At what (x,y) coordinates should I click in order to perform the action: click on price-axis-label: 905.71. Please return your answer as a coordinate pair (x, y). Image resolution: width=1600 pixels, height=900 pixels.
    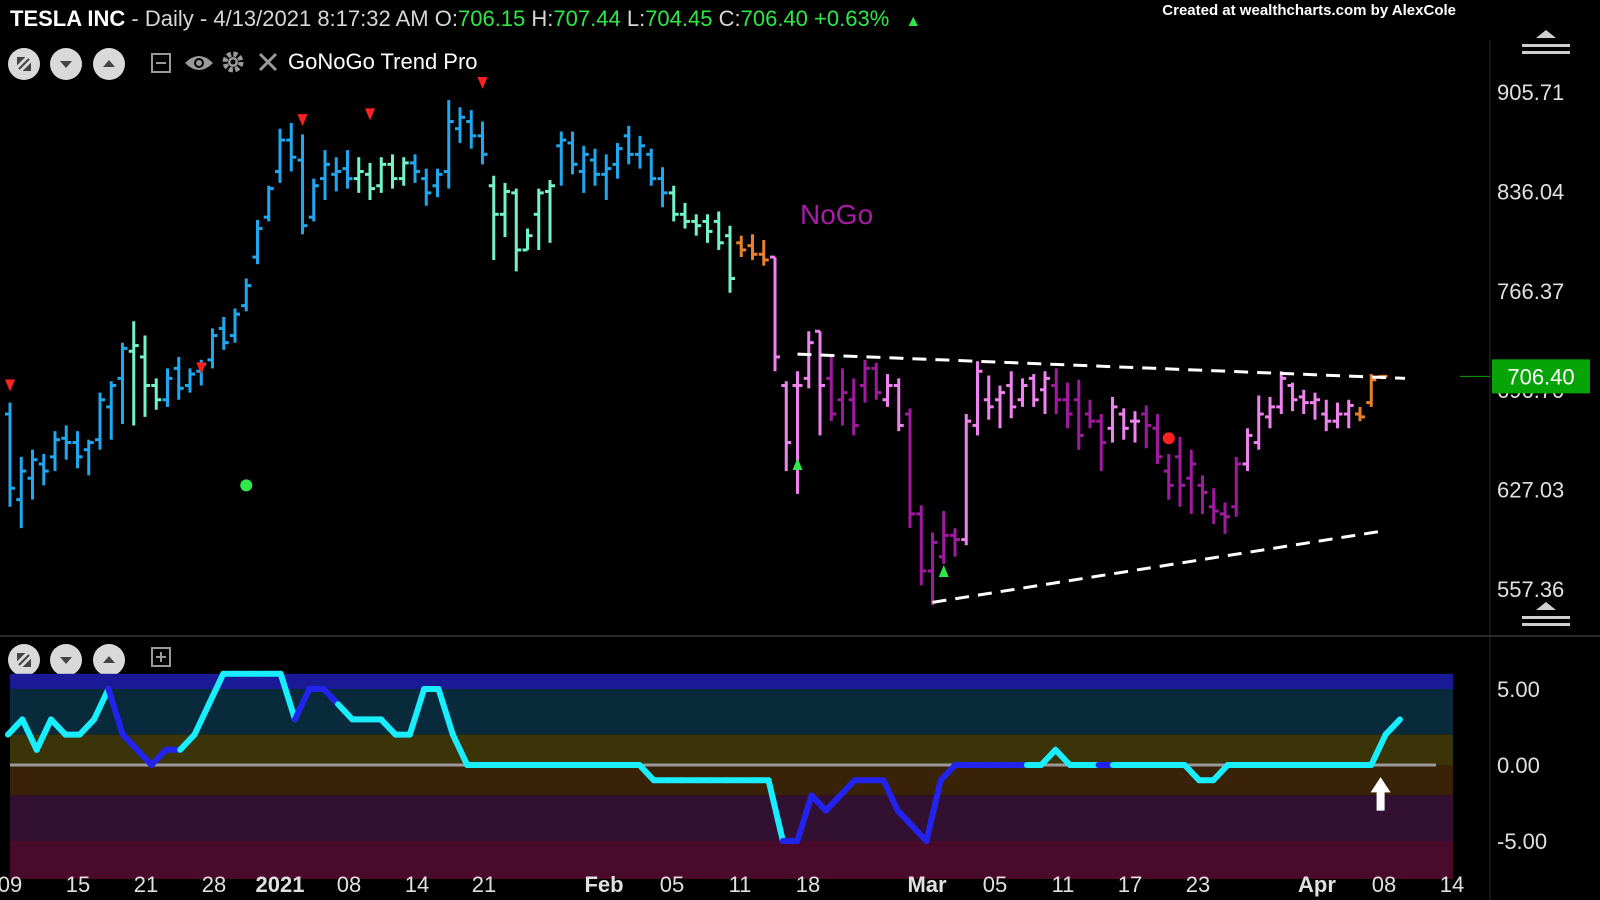
    Looking at the image, I should click on (1530, 92).